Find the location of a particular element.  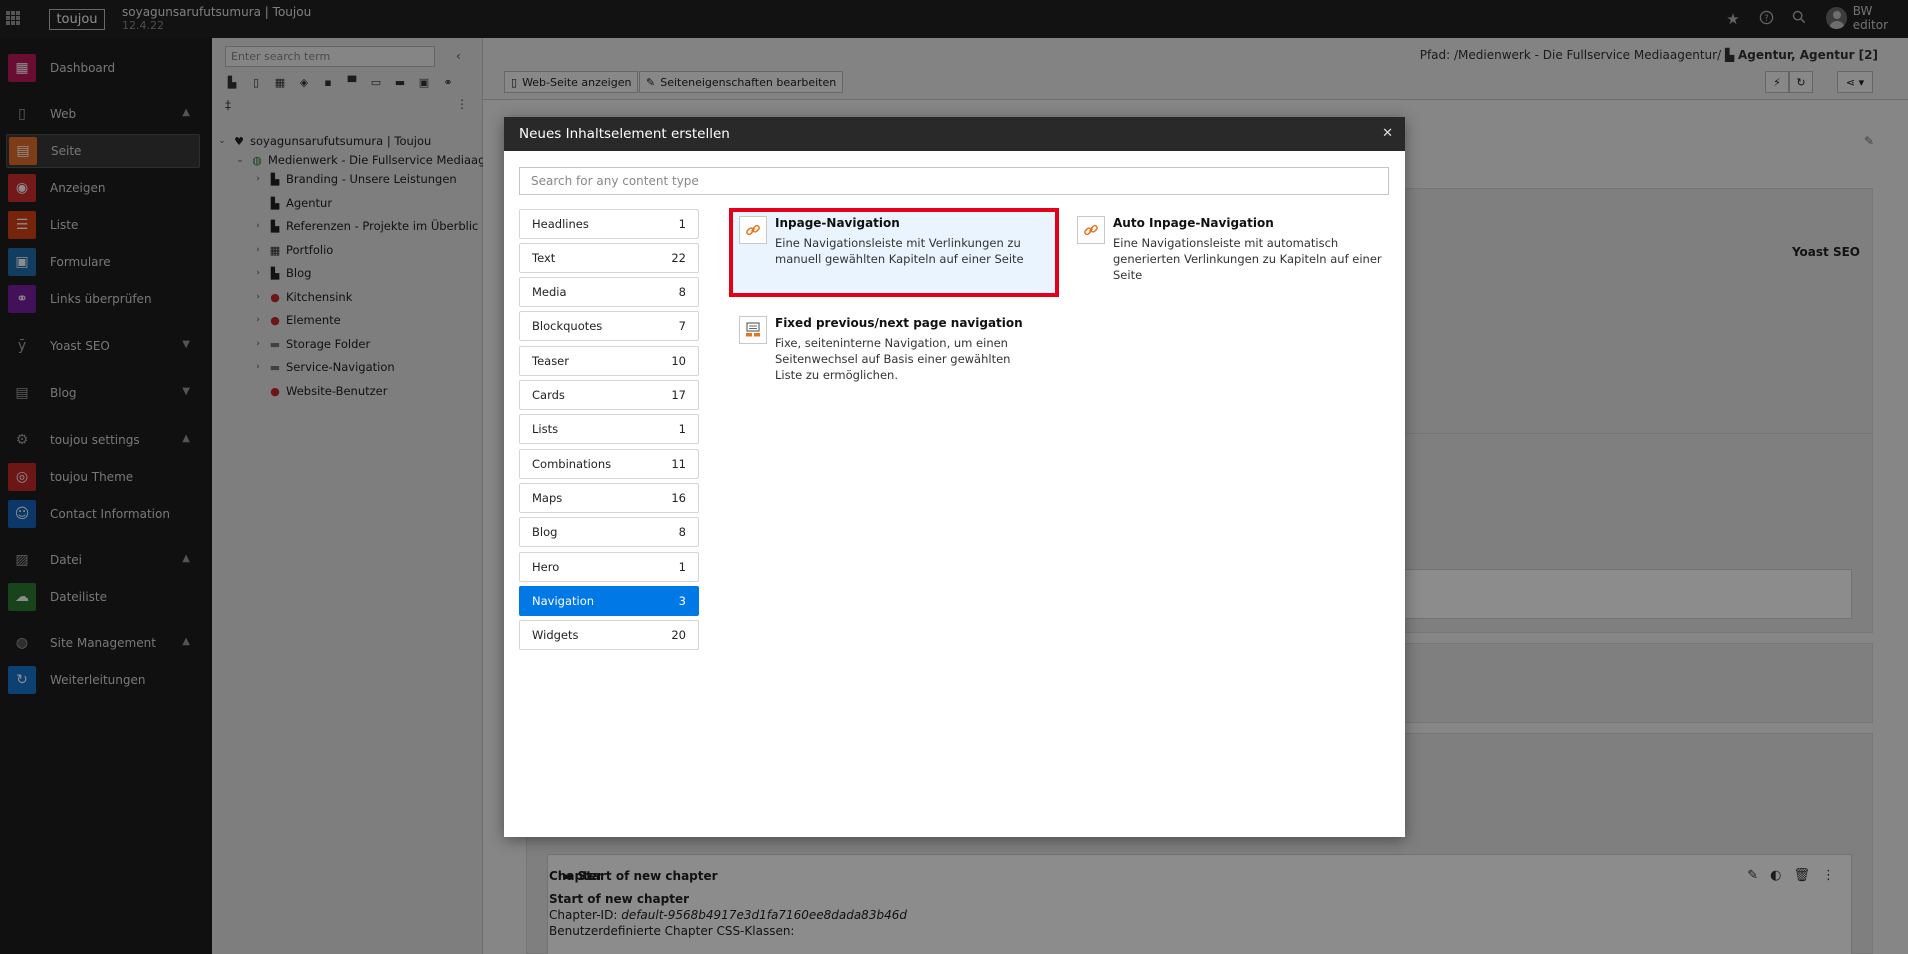

category-count: 16 is located at coordinates (678, 498).